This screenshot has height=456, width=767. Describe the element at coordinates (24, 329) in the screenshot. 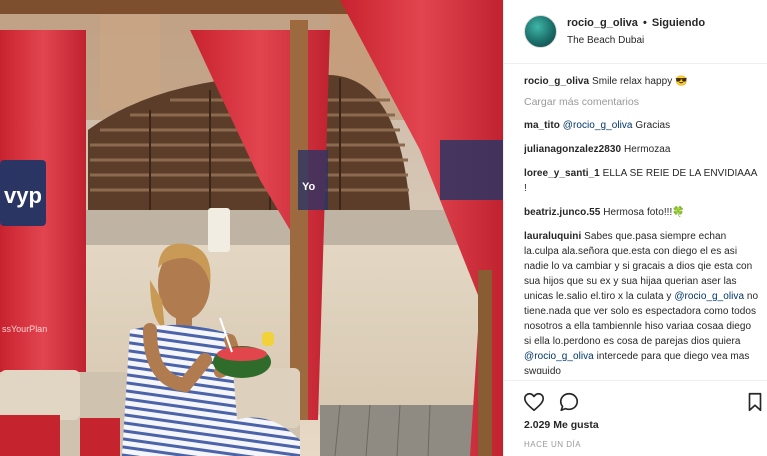

I see `banner-slogan-text: ssYourPlan` at that location.